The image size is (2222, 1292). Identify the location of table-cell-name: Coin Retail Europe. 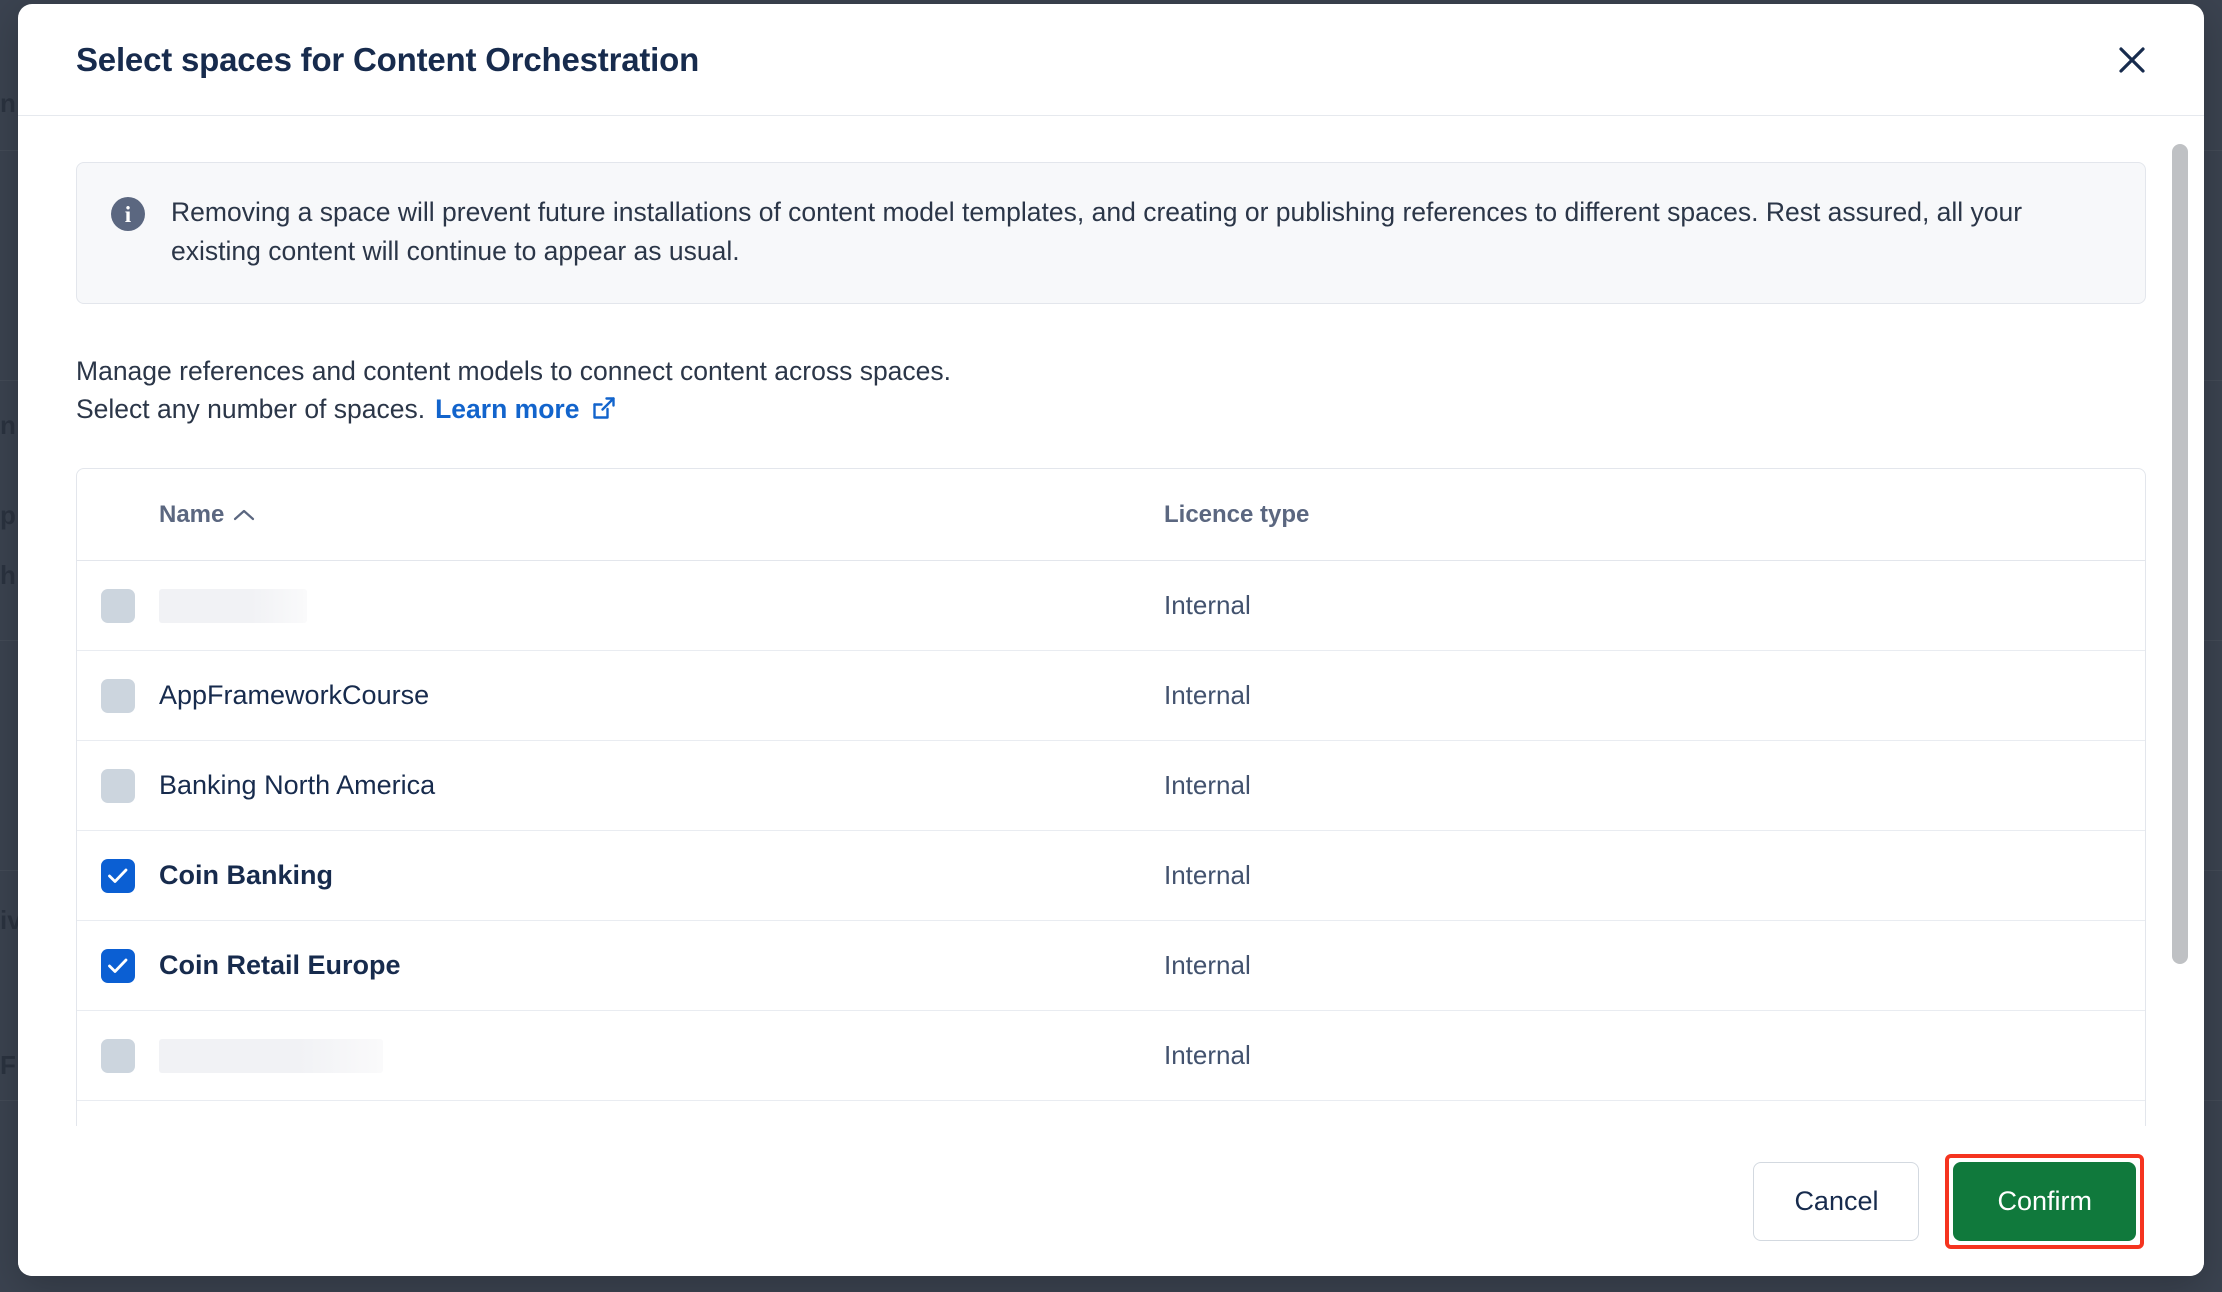
(280, 965).